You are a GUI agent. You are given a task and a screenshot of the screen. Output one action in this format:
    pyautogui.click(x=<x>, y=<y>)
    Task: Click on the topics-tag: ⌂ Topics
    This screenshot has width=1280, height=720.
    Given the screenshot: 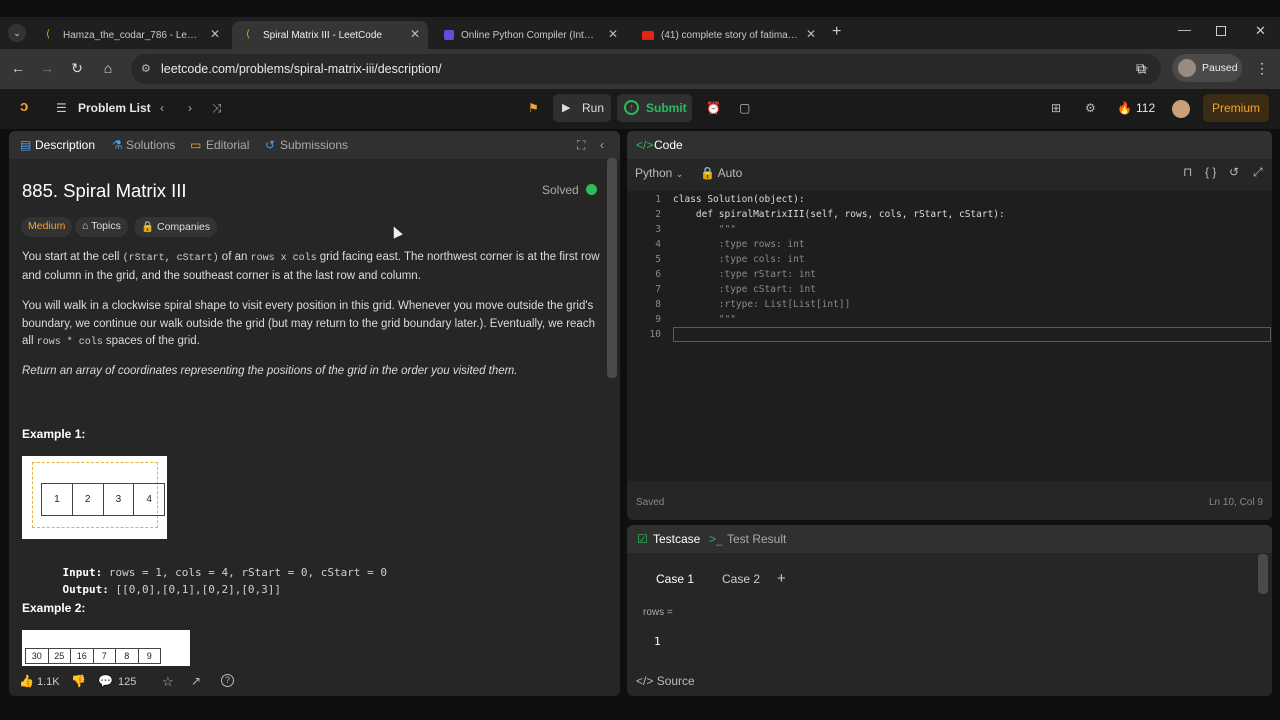 What is the action you would take?
    pyautogui.click(x=101, y=227)
    